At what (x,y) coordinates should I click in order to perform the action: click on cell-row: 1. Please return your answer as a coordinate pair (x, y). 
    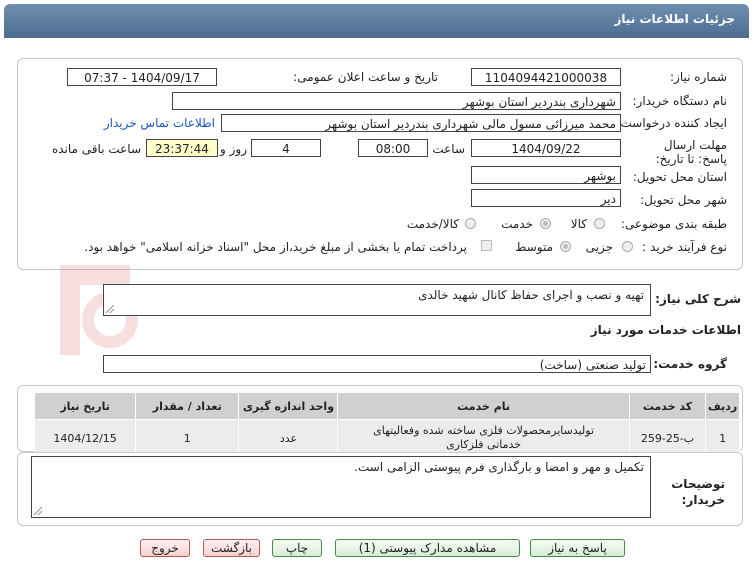
    Looking at the image, I should click on (722, 438).